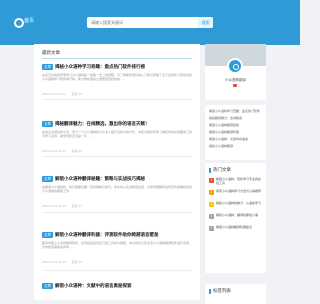 This screenshot has width=320, height=304. What do you see at coordinates (235, 125) in the screenshot?
I see `sidebar-link: 解锁小众语种翻译秘籍` at bounding box center [235, 125].